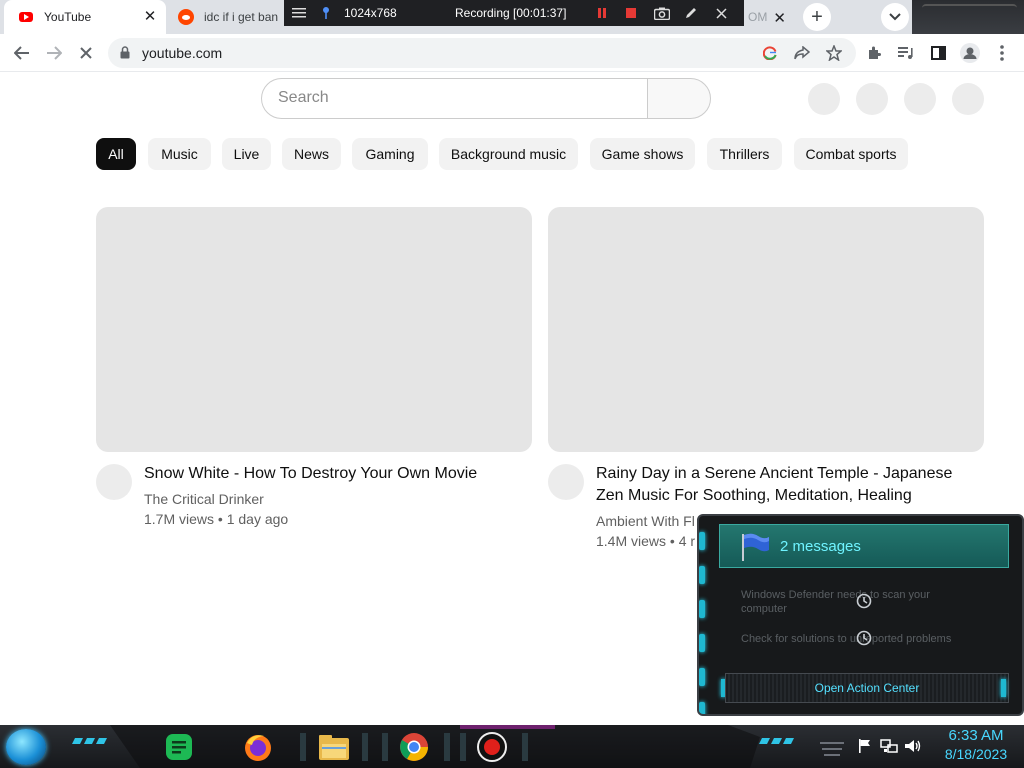 The width and height of the screenshot is (1024, 768). Describe the element at coordinates (179, 747) in the screenshot. I see `sticky-notes-icon` at that location.